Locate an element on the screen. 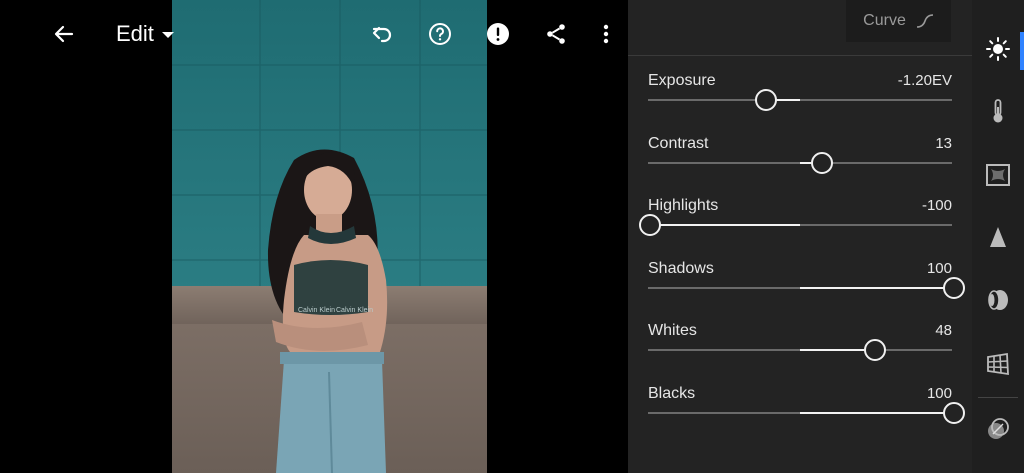 This screenshot has width=1024, height=473. blacks-value: 100 is located at coordinates (939, 393).